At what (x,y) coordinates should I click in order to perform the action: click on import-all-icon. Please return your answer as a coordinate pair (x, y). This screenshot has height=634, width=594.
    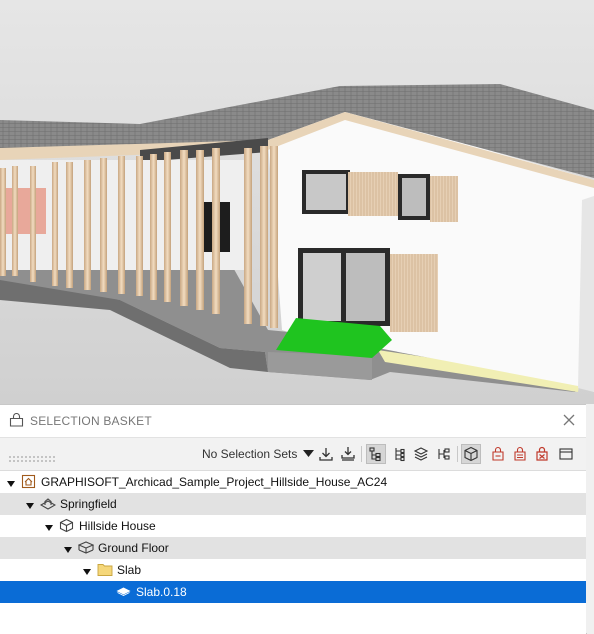
    Looking at the image, I should click on (348, 454).